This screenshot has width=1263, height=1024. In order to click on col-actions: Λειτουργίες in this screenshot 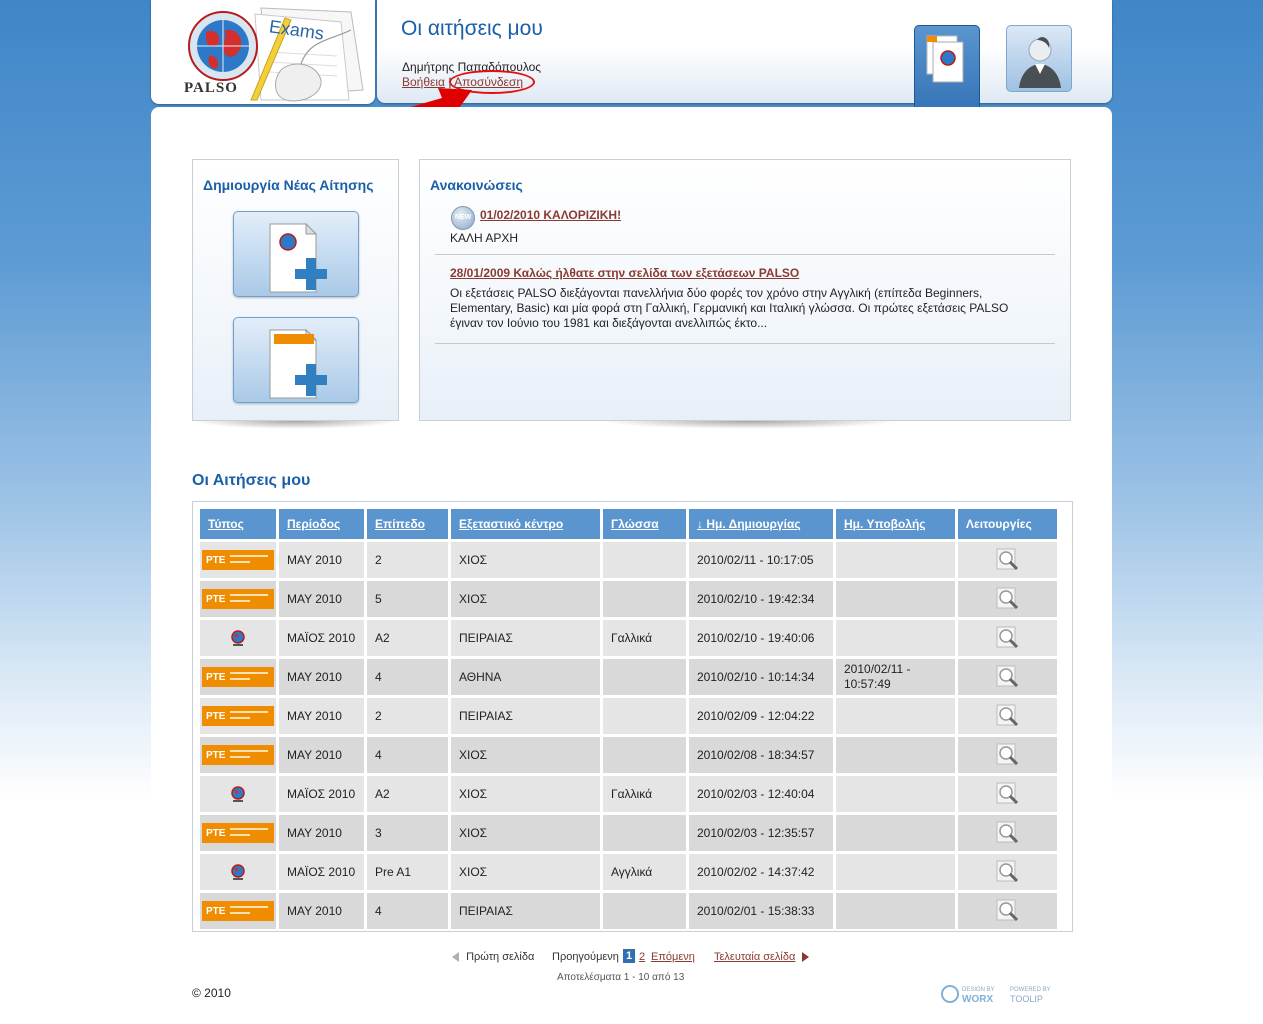, I will do `click(1007, 524)`.